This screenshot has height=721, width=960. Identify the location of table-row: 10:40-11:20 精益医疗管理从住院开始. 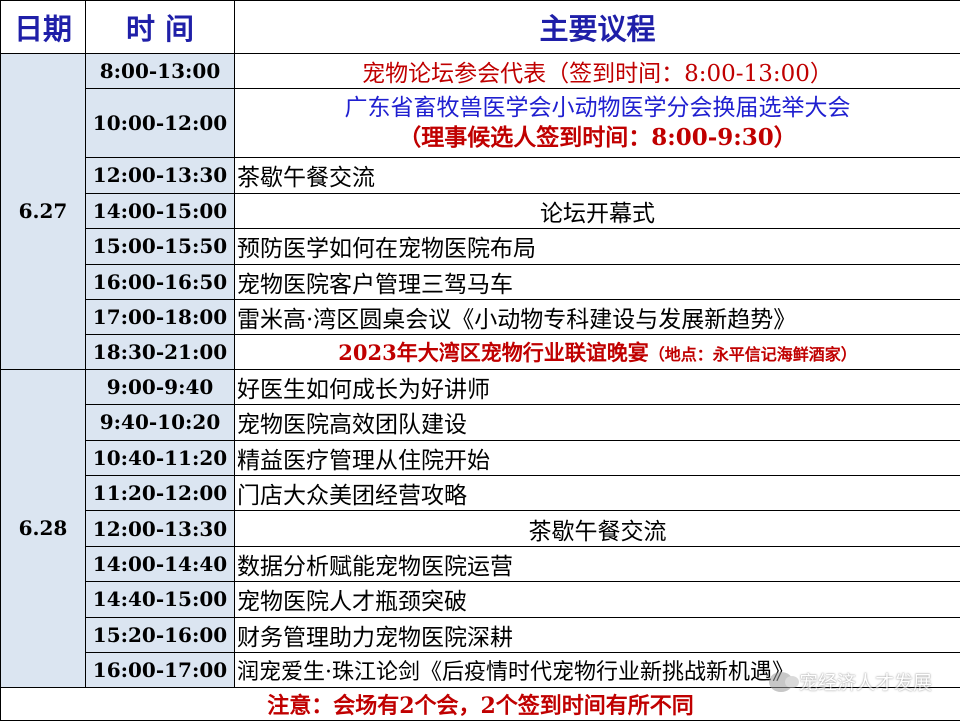
(480, 458).